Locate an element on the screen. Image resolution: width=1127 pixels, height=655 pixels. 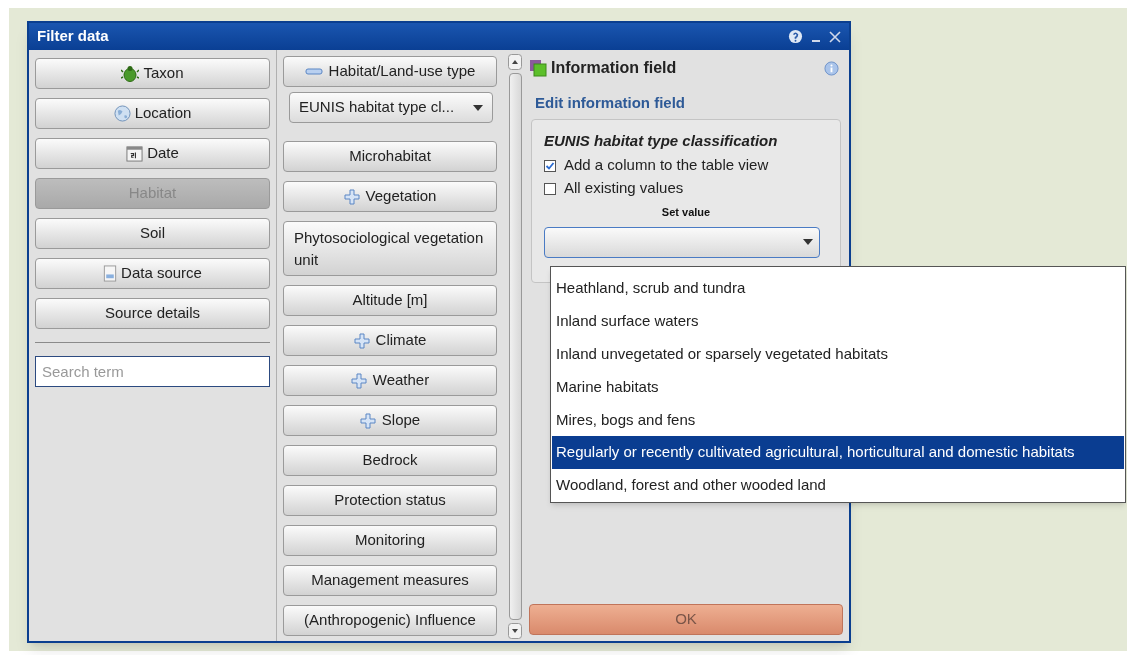
field-button: Slope is located at coordinates (390, 420).